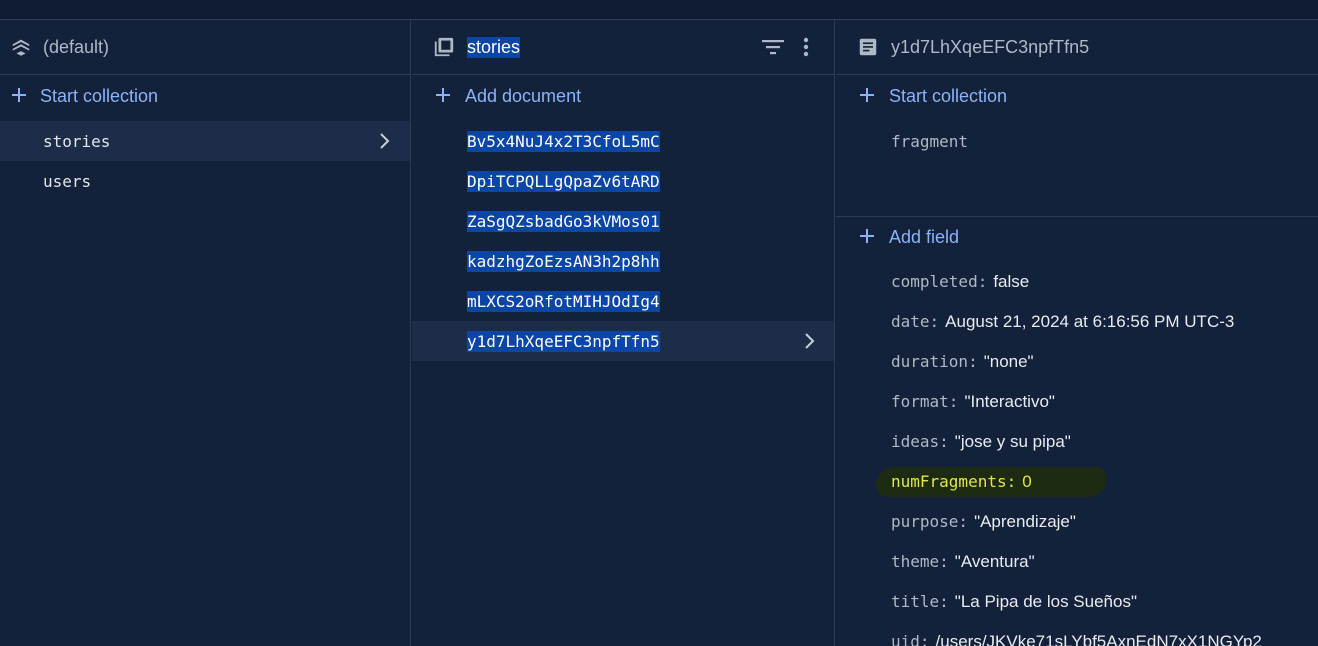  I want to click on document-item: ZaSgQZsbadGo3kVMos01, so click(623, 221).